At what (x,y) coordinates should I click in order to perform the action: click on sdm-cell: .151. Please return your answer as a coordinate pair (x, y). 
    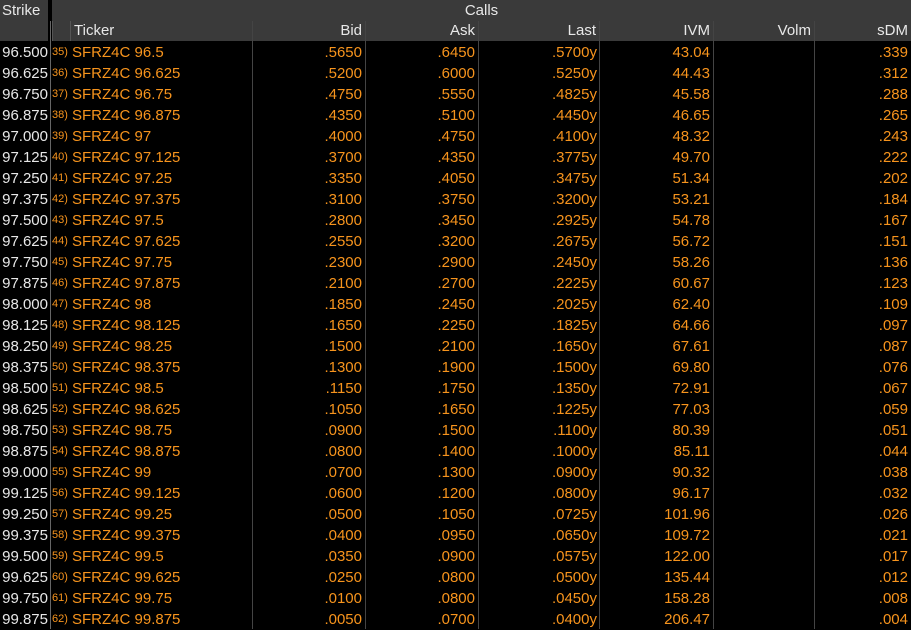
    Looking at the image, I should click on (862, 241).